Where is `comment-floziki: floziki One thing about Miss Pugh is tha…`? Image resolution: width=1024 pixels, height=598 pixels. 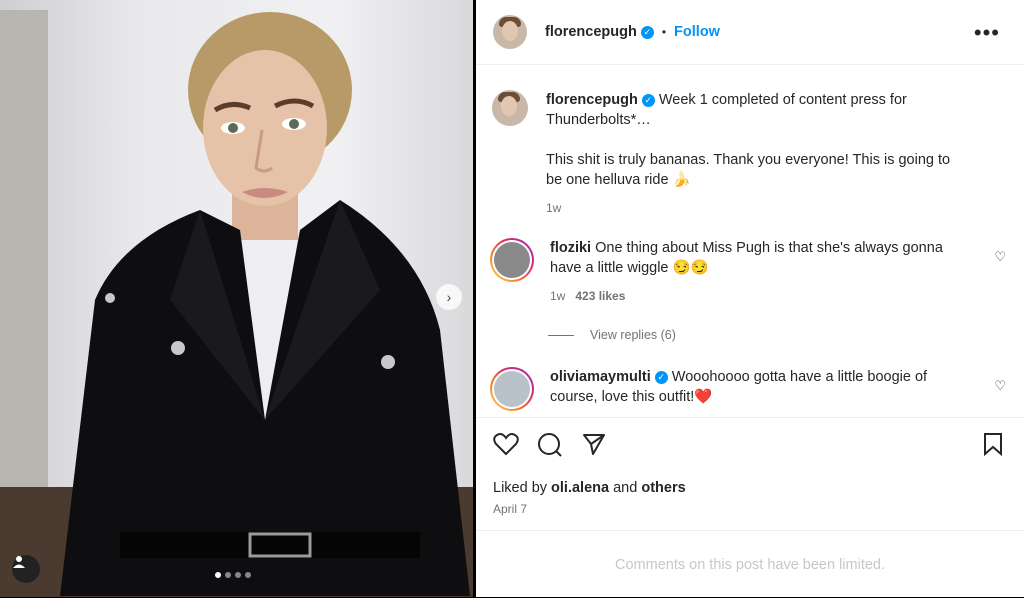
comment-floziki: floziki One thing about Miss Pugh is tha… is located at coordinates (730, 272).